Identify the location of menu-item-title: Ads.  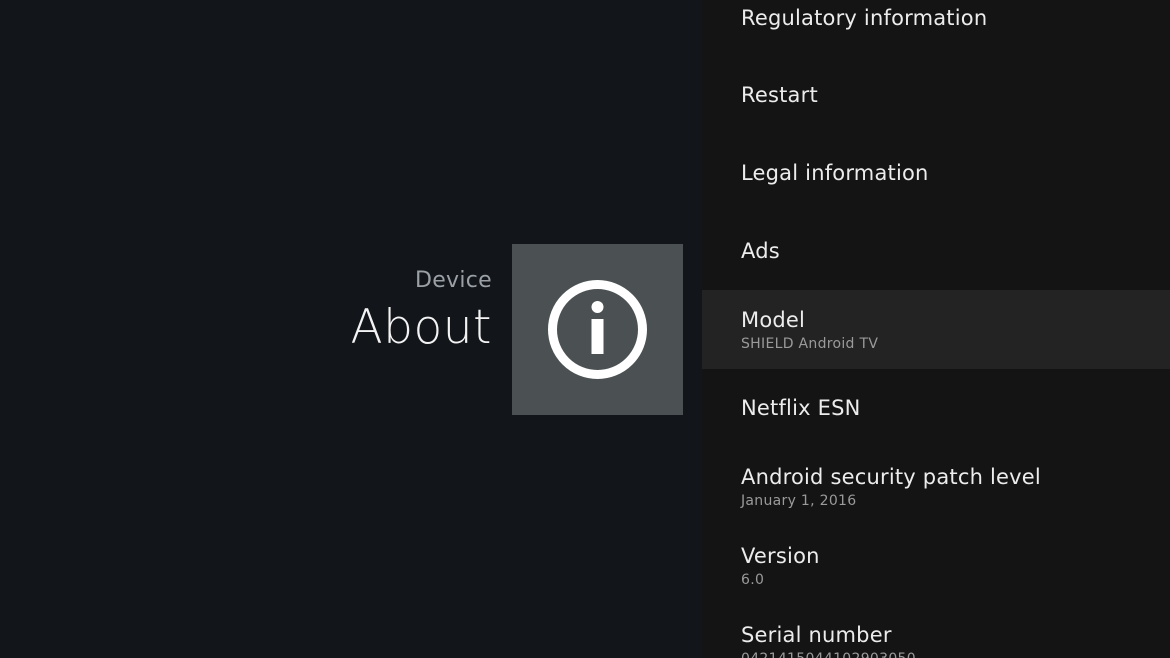
(760, 251).